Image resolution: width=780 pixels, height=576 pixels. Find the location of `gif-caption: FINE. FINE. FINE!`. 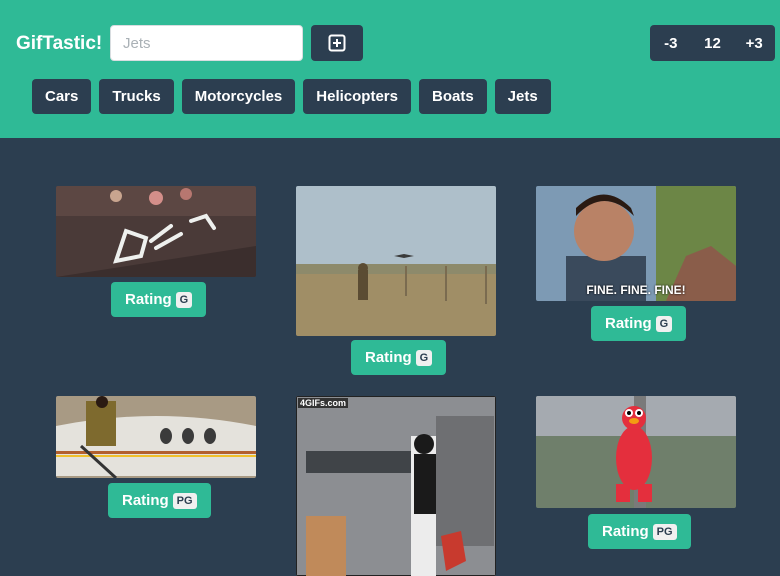

gif-caption: FINE. FINE. FINE! is located at coordinates (636, 290).